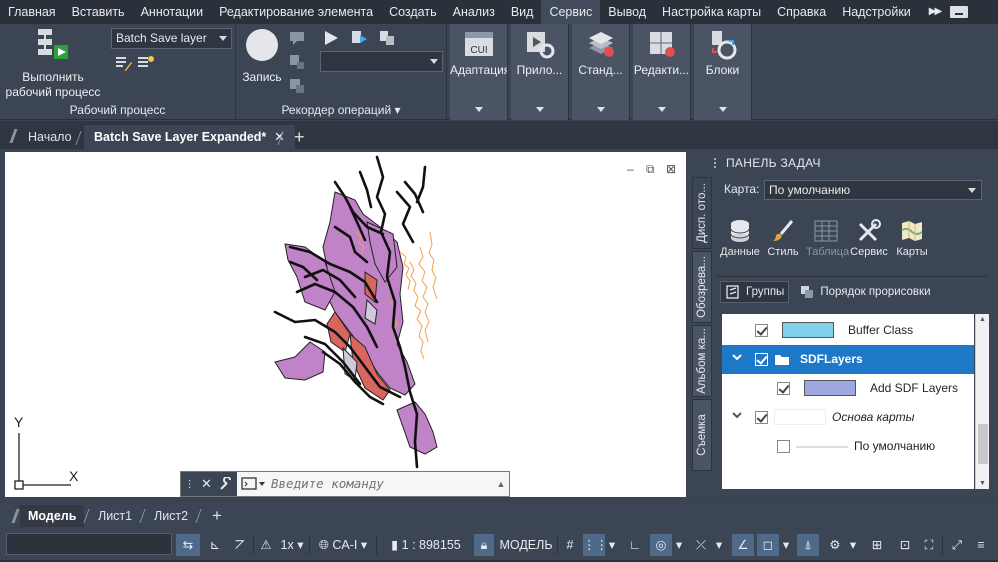  What do you see at coordinates (873, 190) in the screenshot?
I see `map-select: По умолчанию` at bounding box center [873, 190].